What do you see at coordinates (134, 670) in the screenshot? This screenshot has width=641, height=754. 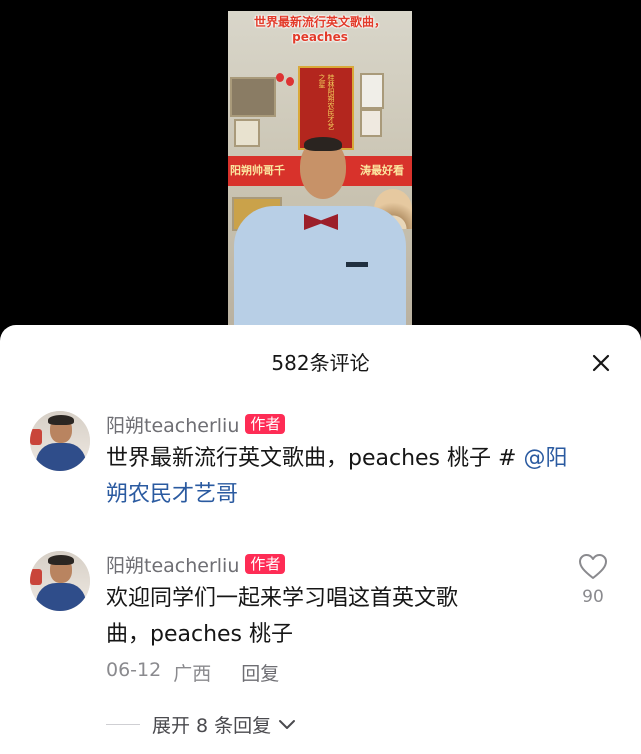 I see `comment-date: 06-12` at bounding box center [134, 670].